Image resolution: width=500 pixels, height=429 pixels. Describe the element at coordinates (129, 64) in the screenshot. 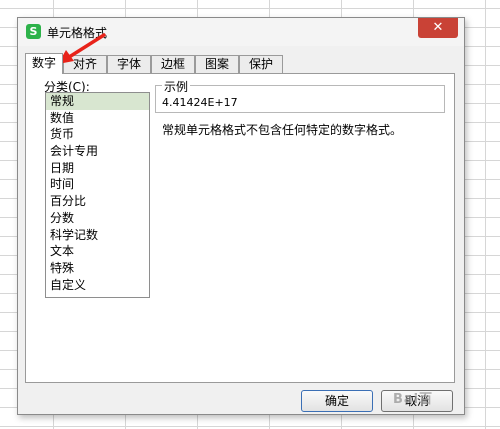

I see `tab-font: 字体` at that location.